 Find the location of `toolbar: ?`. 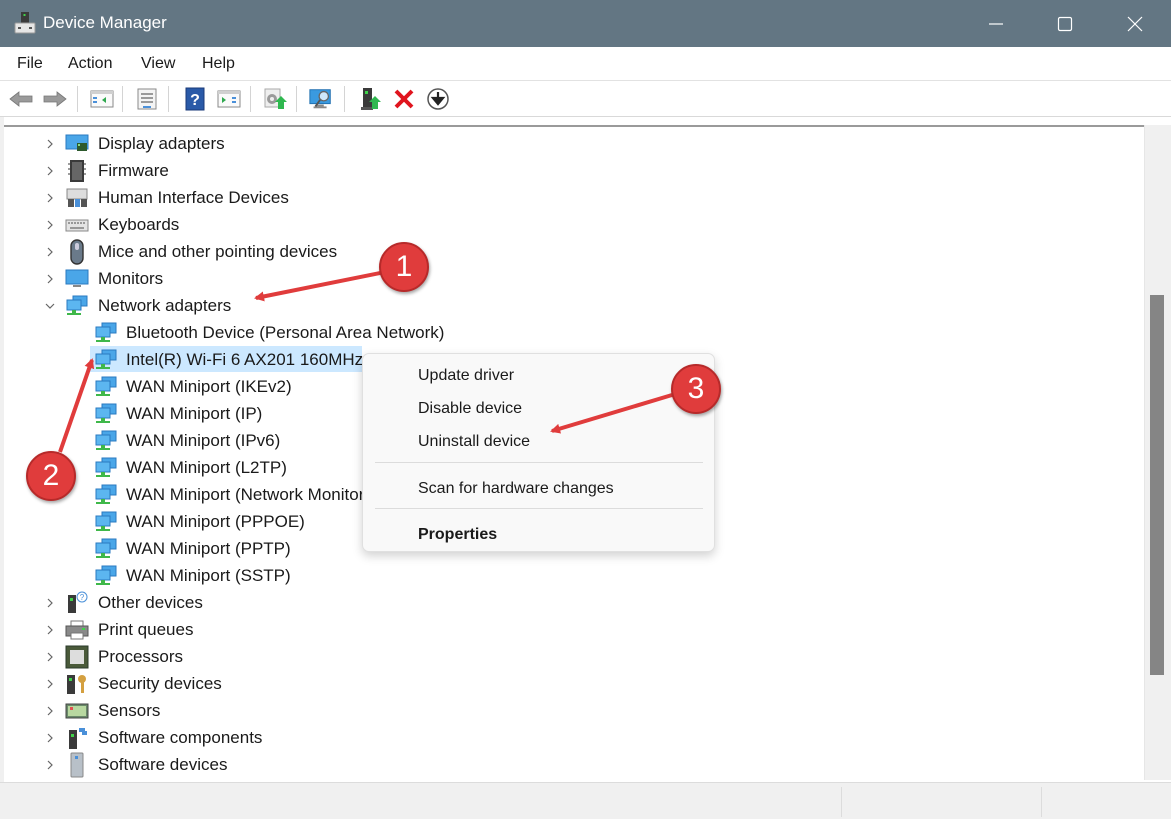

toolbar: ? is located at coordinates (585, 99).